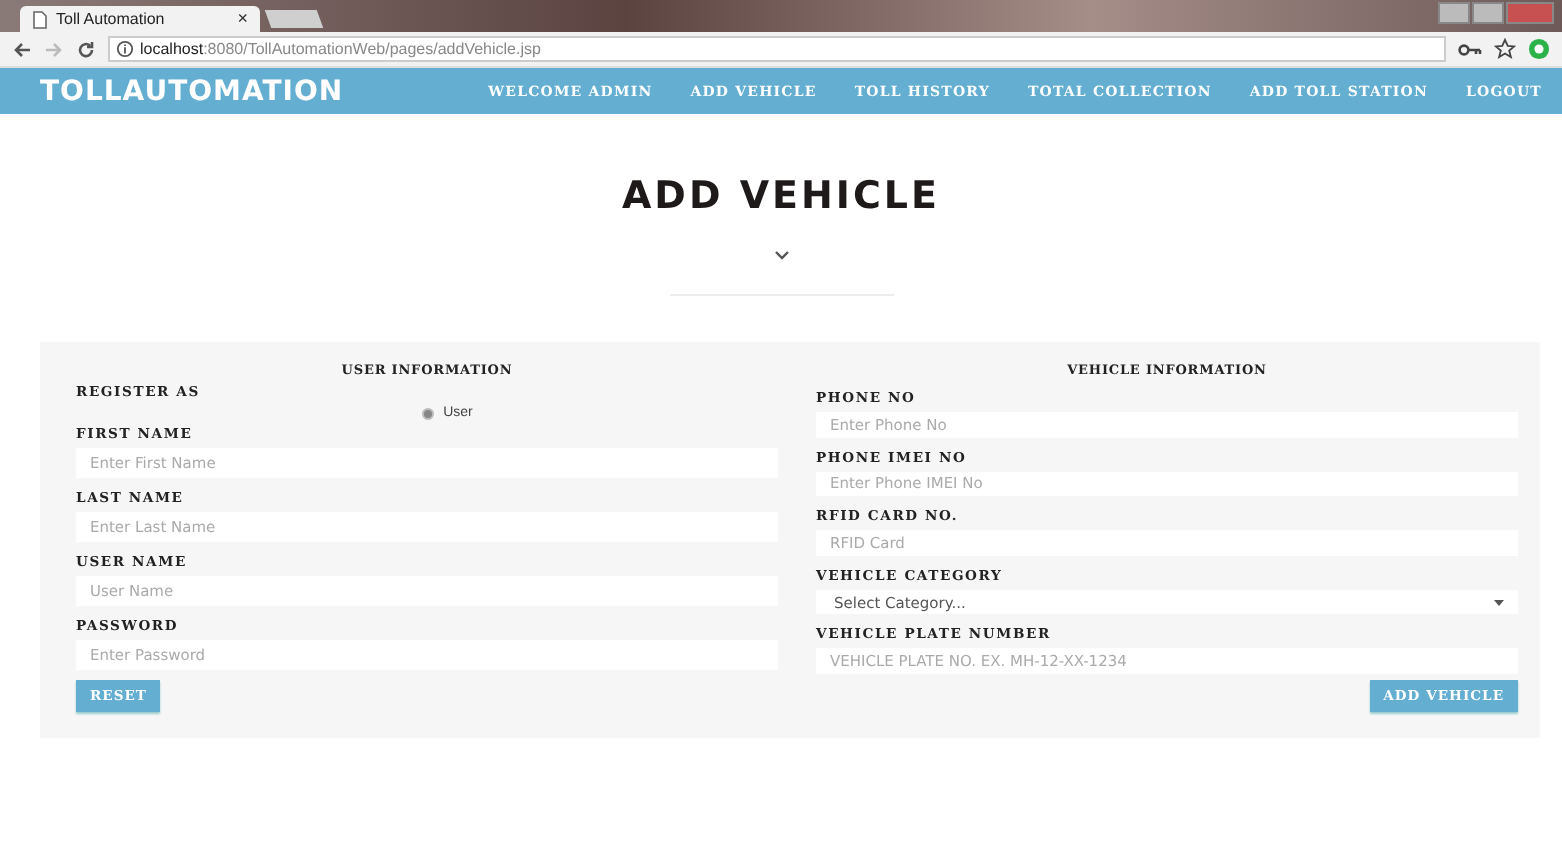 Image resolution: width=1562 pixels, height=856 pixels. Describe the element at coordinates (22, 49) in the screenshot. I see `back-icon` at that location.